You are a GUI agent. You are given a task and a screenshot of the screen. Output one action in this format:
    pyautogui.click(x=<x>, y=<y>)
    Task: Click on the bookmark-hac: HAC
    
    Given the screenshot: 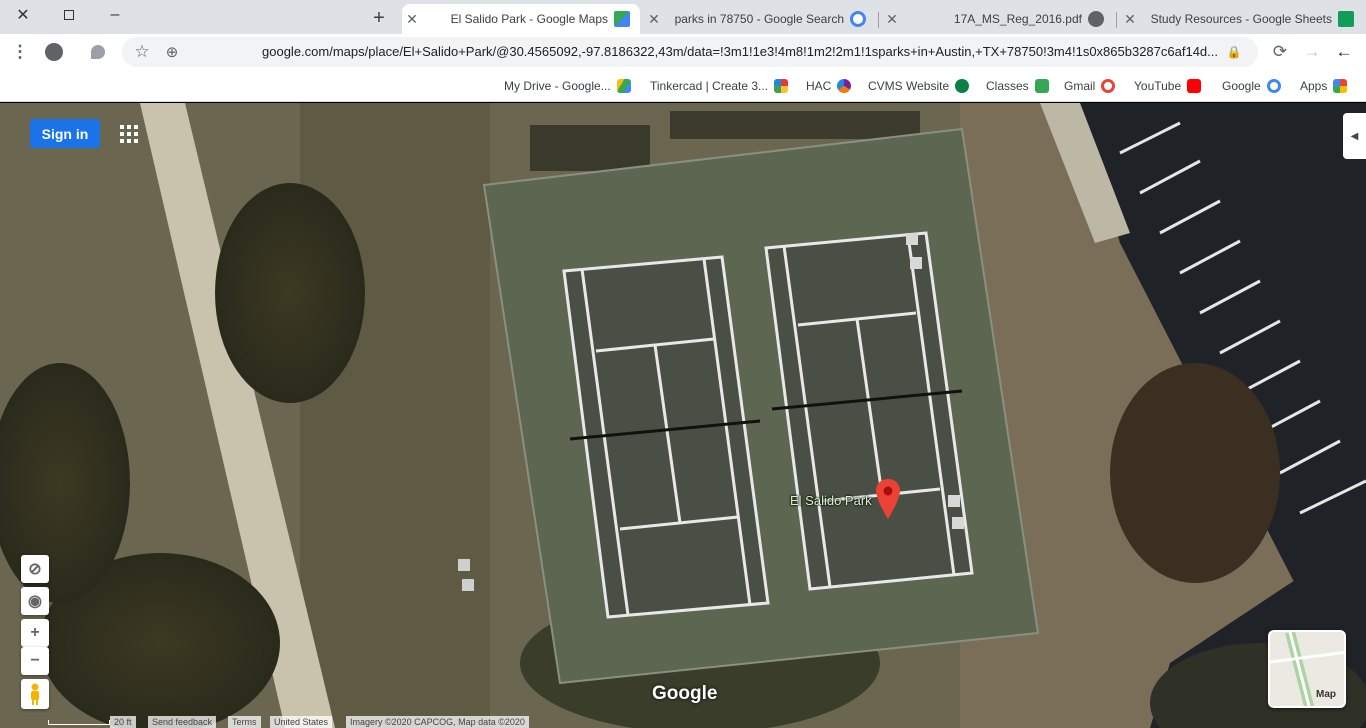 What is the action you would take?
    pyautogui.click(x=829, y=86)
    